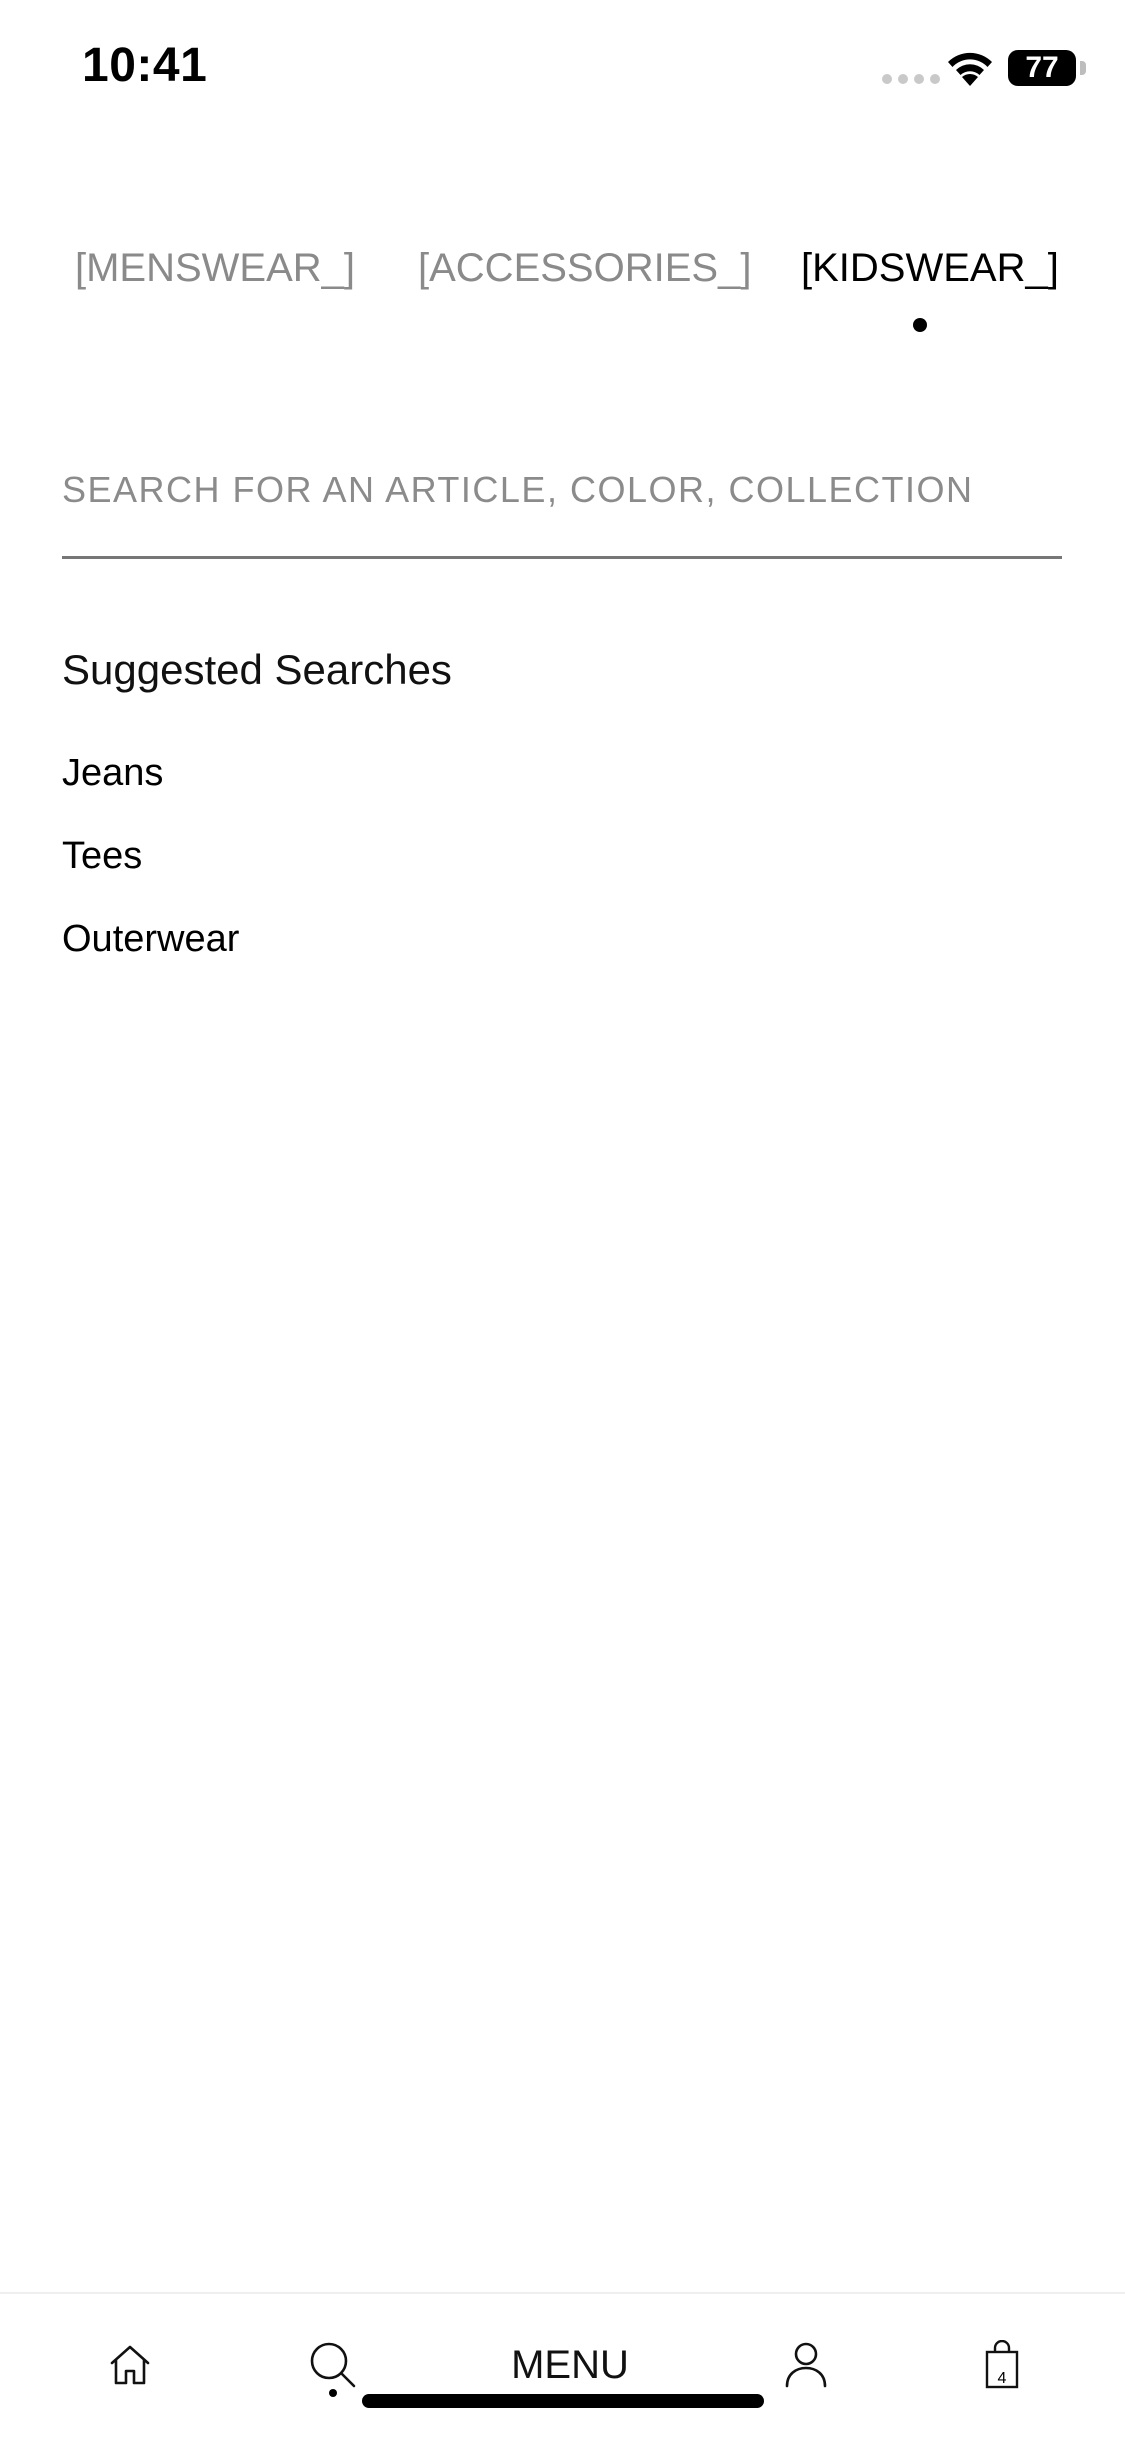 The height and width of the screenshot is (2438, 1125). What do you see at coordinates (562, 70) in the screenshot?
I see `status-bar: 10:41 77` at bounding box center [562, 70].